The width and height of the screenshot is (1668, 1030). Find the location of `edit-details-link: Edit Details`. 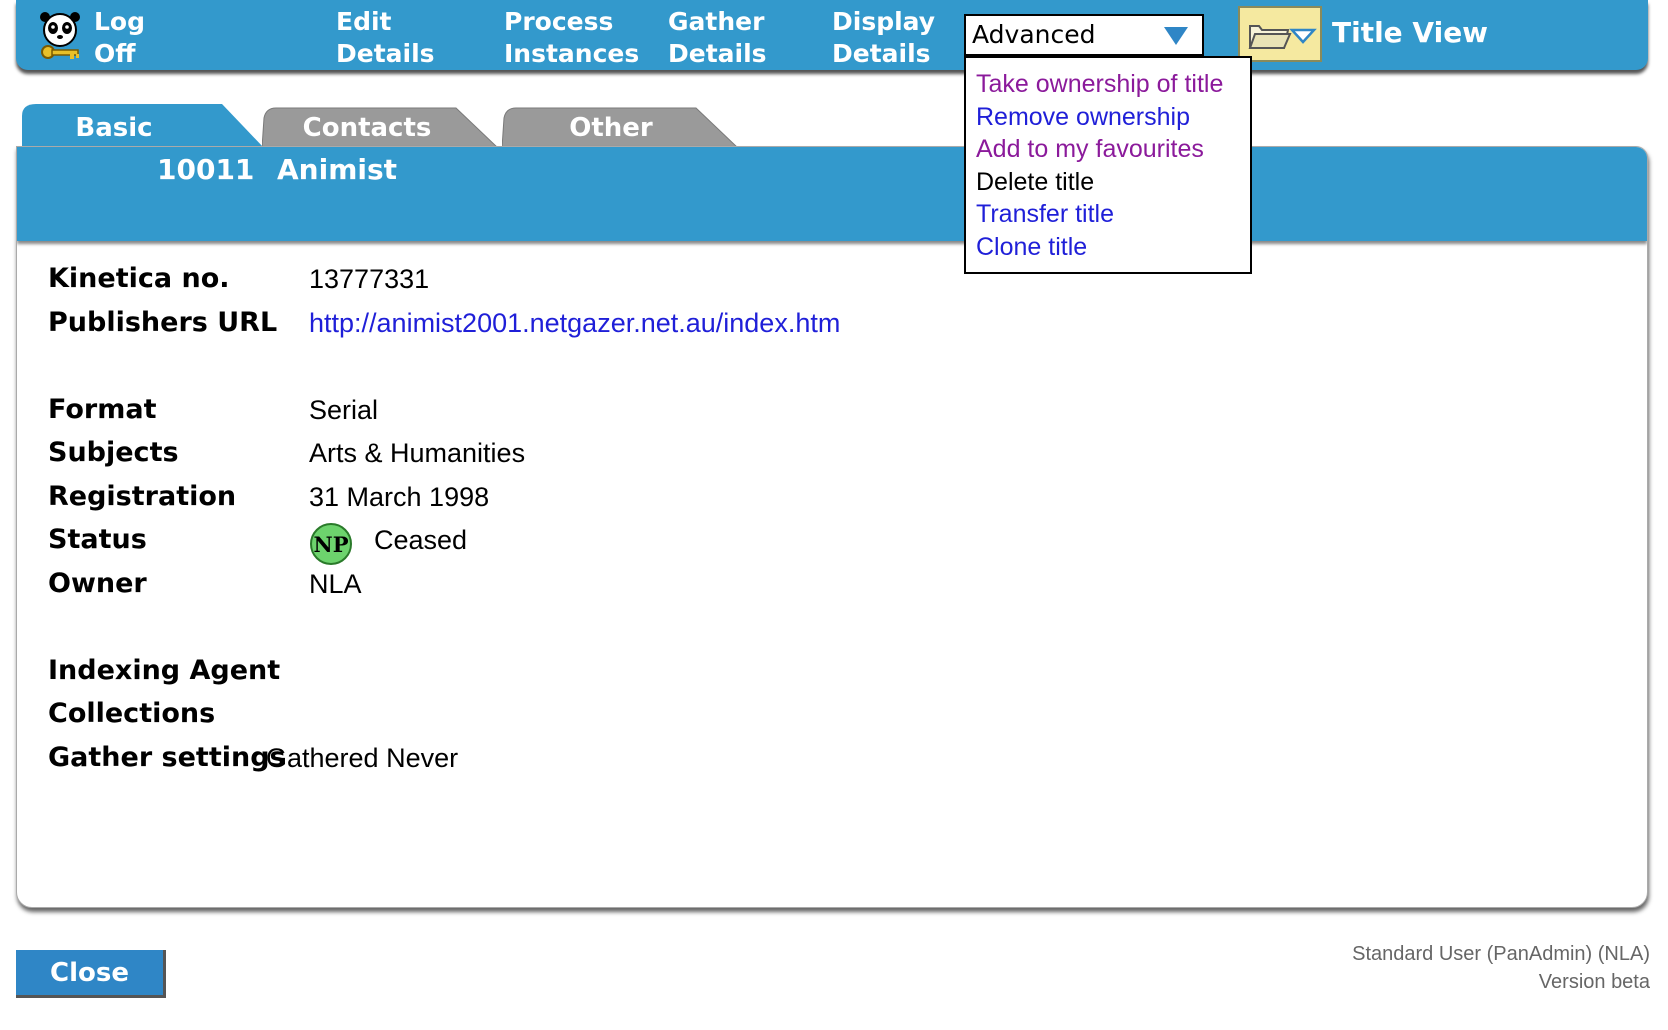

edit-details-link: Edit Details is located at coordinates (385, 38).